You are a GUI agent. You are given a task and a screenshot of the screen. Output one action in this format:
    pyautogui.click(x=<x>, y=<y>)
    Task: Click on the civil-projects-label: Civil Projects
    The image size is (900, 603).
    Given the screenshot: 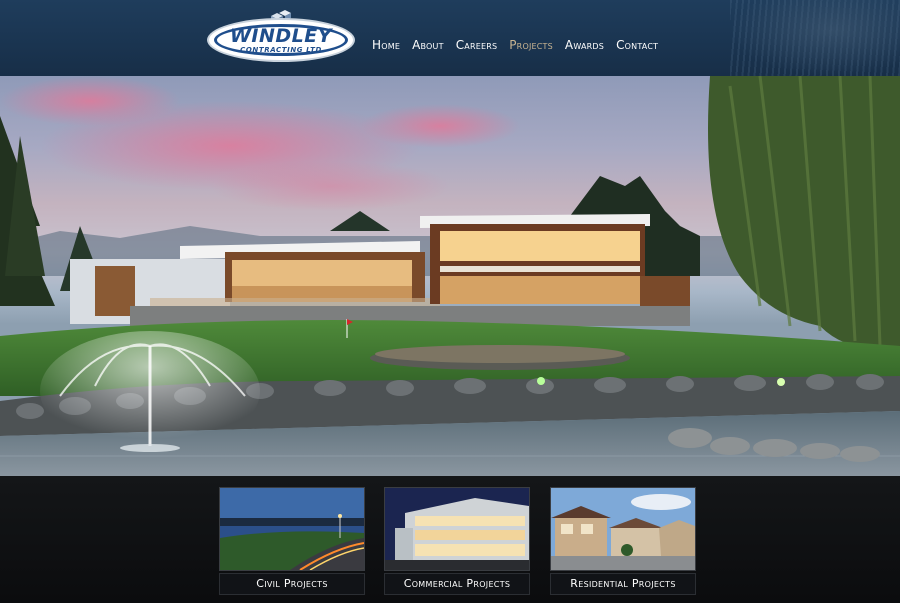 What is the action you would take?
    pyautogui.click(x=292, y=584)
    